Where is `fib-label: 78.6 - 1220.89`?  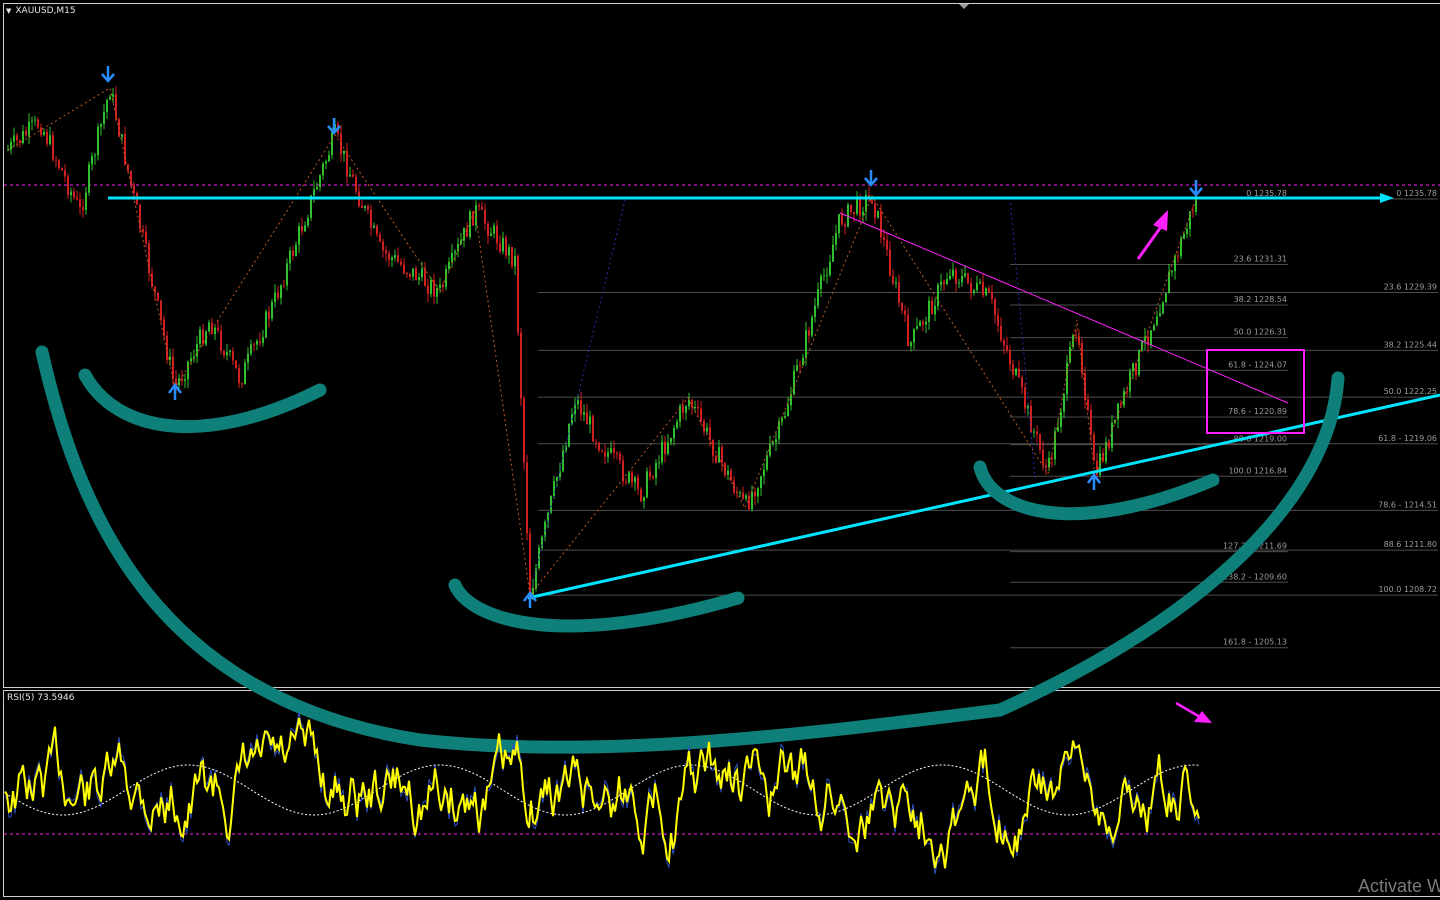
fib-label: 78.6 - 1220.89 is located at coordinates (1257, 411).